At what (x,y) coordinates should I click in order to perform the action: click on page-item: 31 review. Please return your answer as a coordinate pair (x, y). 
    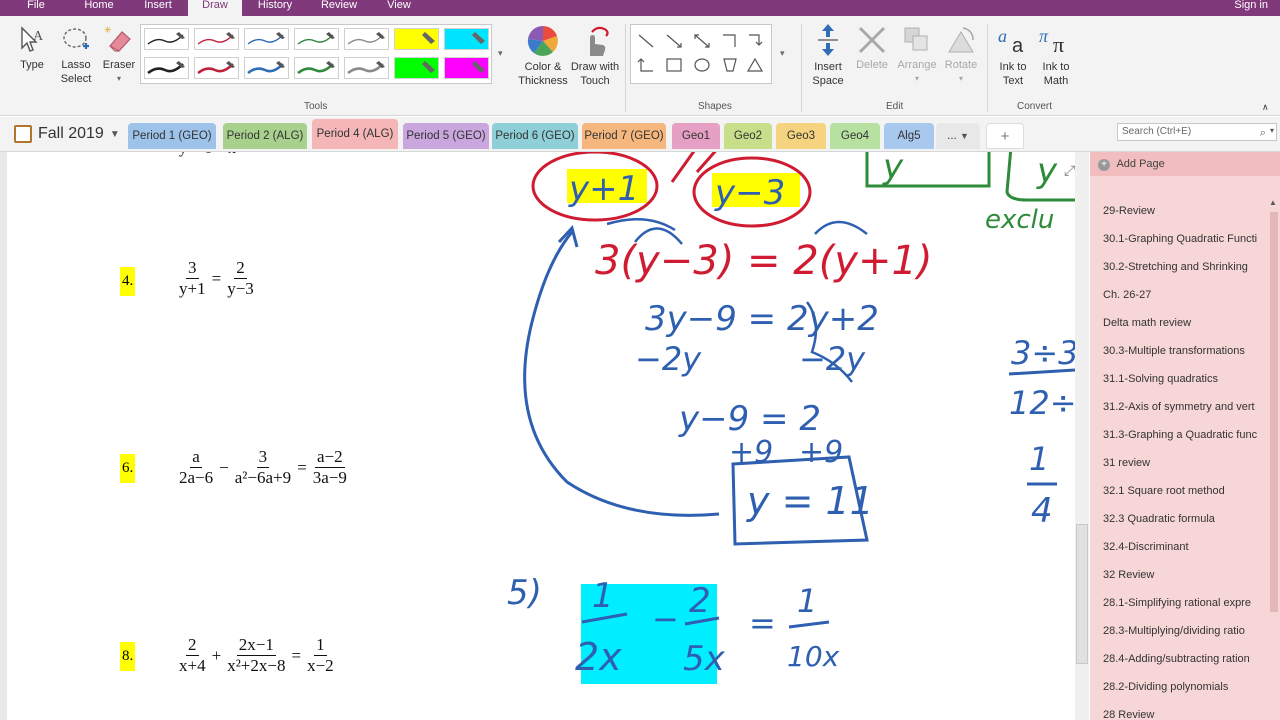
    Looking at the image, I should click on (1179, 463).